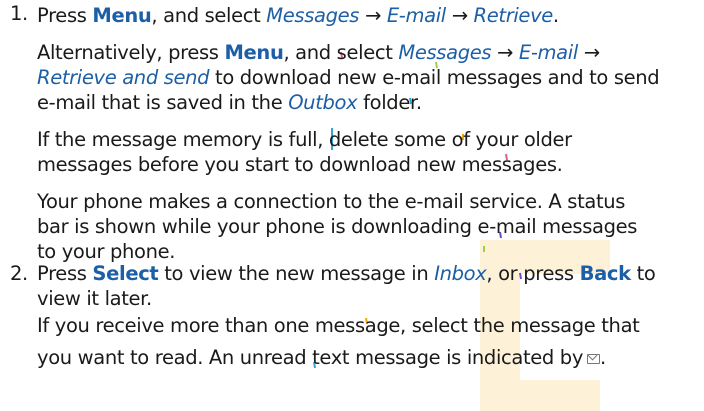 This screenshot has height=411, width=704. I want to click on envelope-icon, so click(594, 359).